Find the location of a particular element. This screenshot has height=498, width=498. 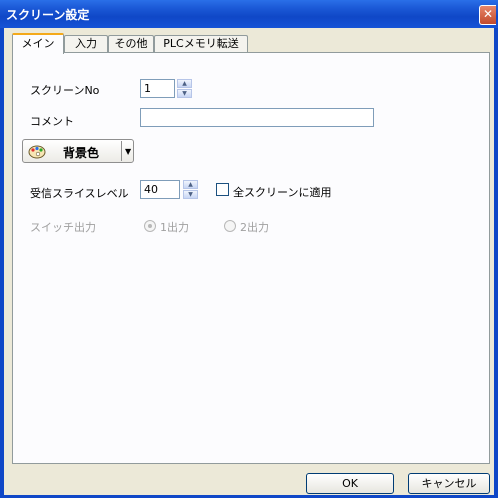

screen-no-label: スクリーンNo is located at coordinates (65, 90).